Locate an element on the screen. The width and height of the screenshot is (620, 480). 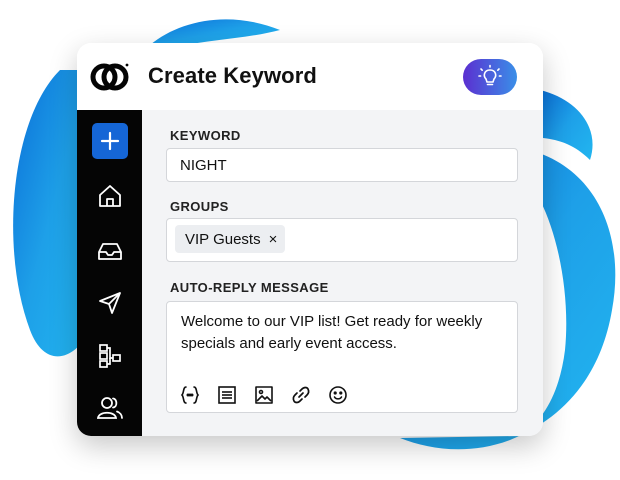
template-icon is located at coordinates (226, 394).